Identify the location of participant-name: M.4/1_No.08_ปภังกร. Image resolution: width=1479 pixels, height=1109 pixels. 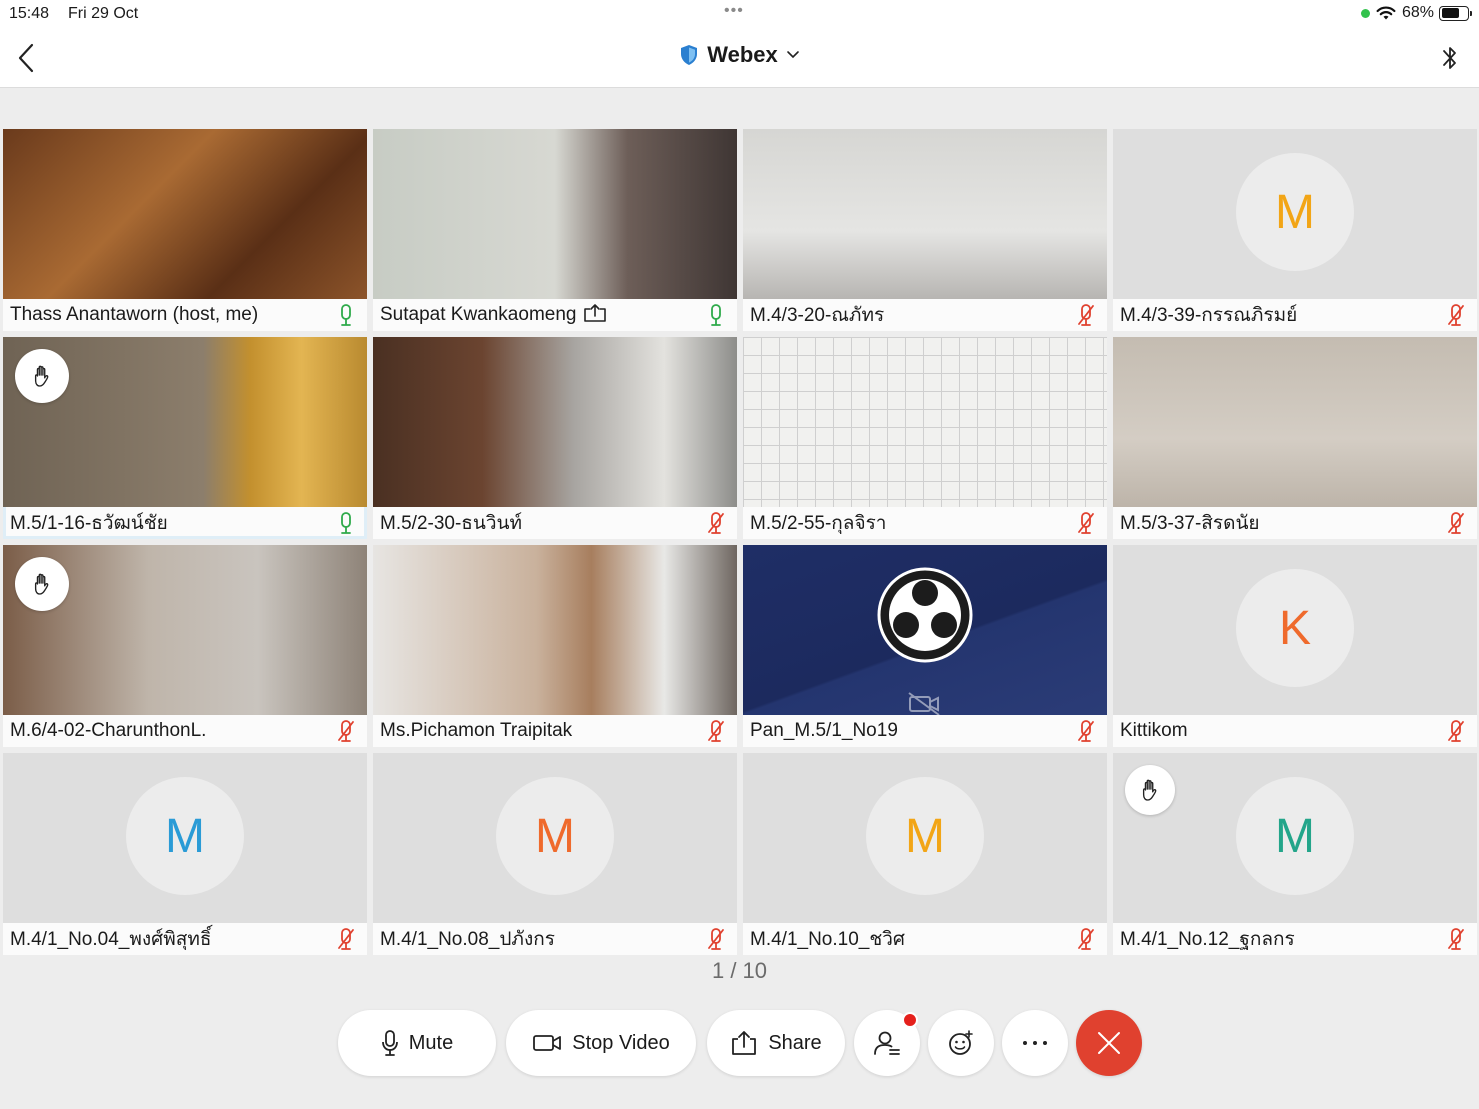
(467, 939).